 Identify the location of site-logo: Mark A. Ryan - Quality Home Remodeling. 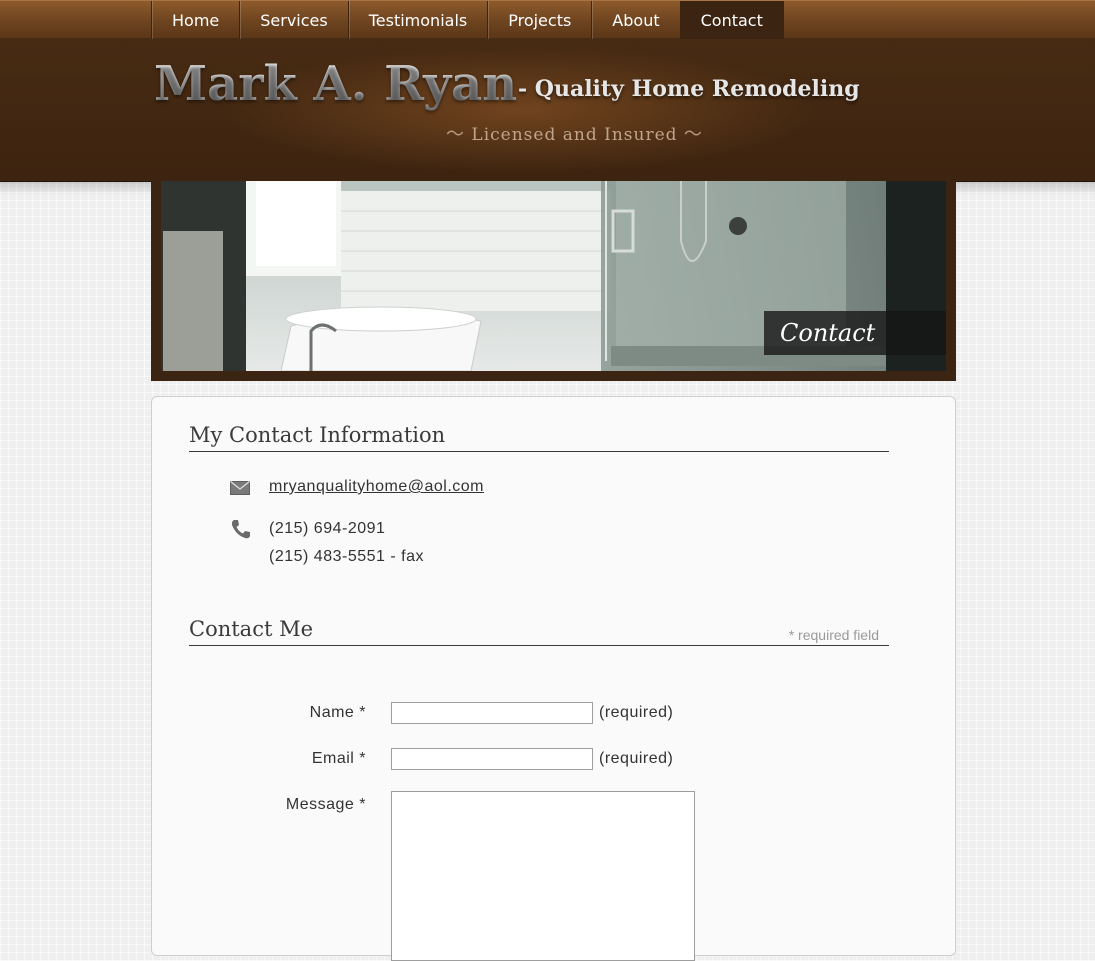
(507, 84).